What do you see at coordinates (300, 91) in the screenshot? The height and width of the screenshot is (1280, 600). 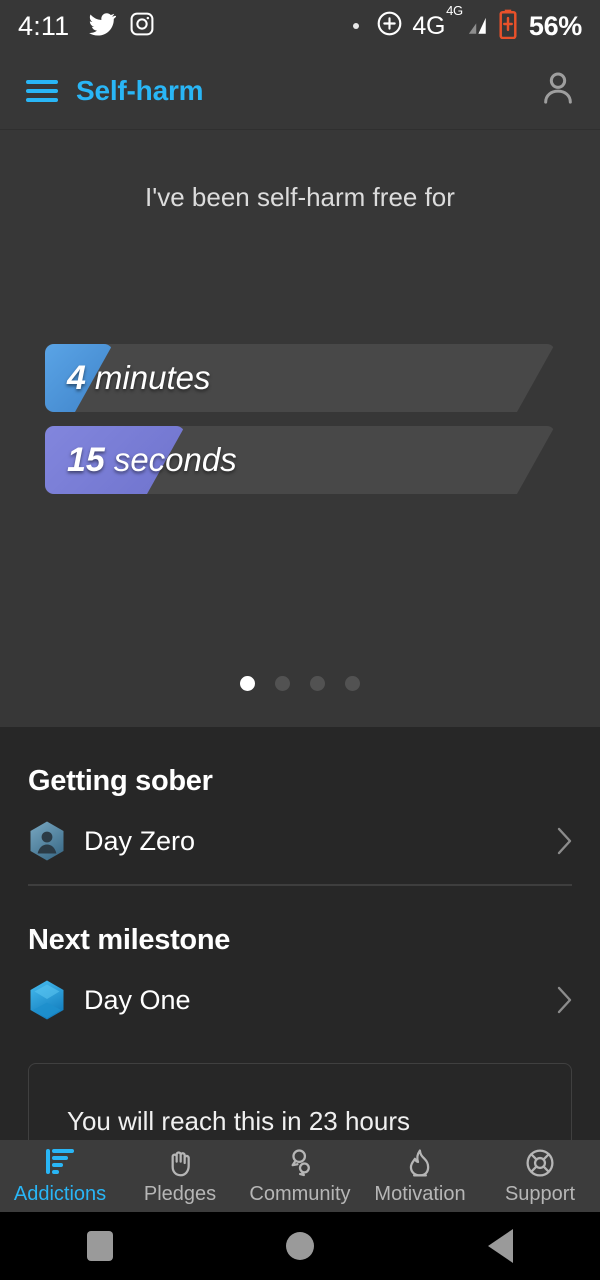 I see `app-bar: Self-harm` at bounding box center [300, 91].